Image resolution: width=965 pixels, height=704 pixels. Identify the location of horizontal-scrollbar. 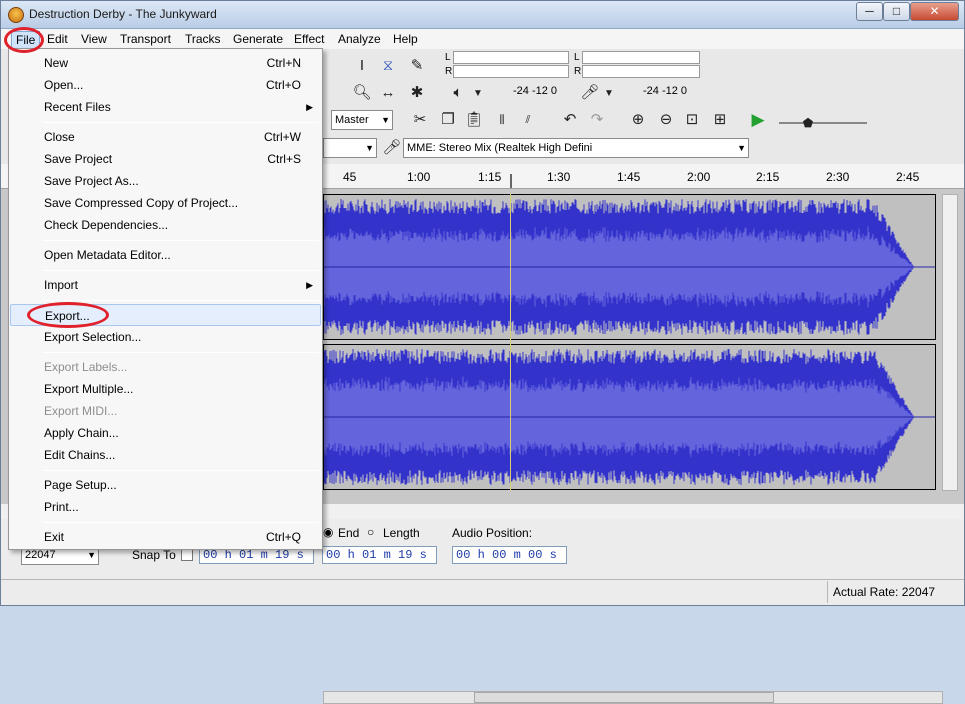
(633, 697).